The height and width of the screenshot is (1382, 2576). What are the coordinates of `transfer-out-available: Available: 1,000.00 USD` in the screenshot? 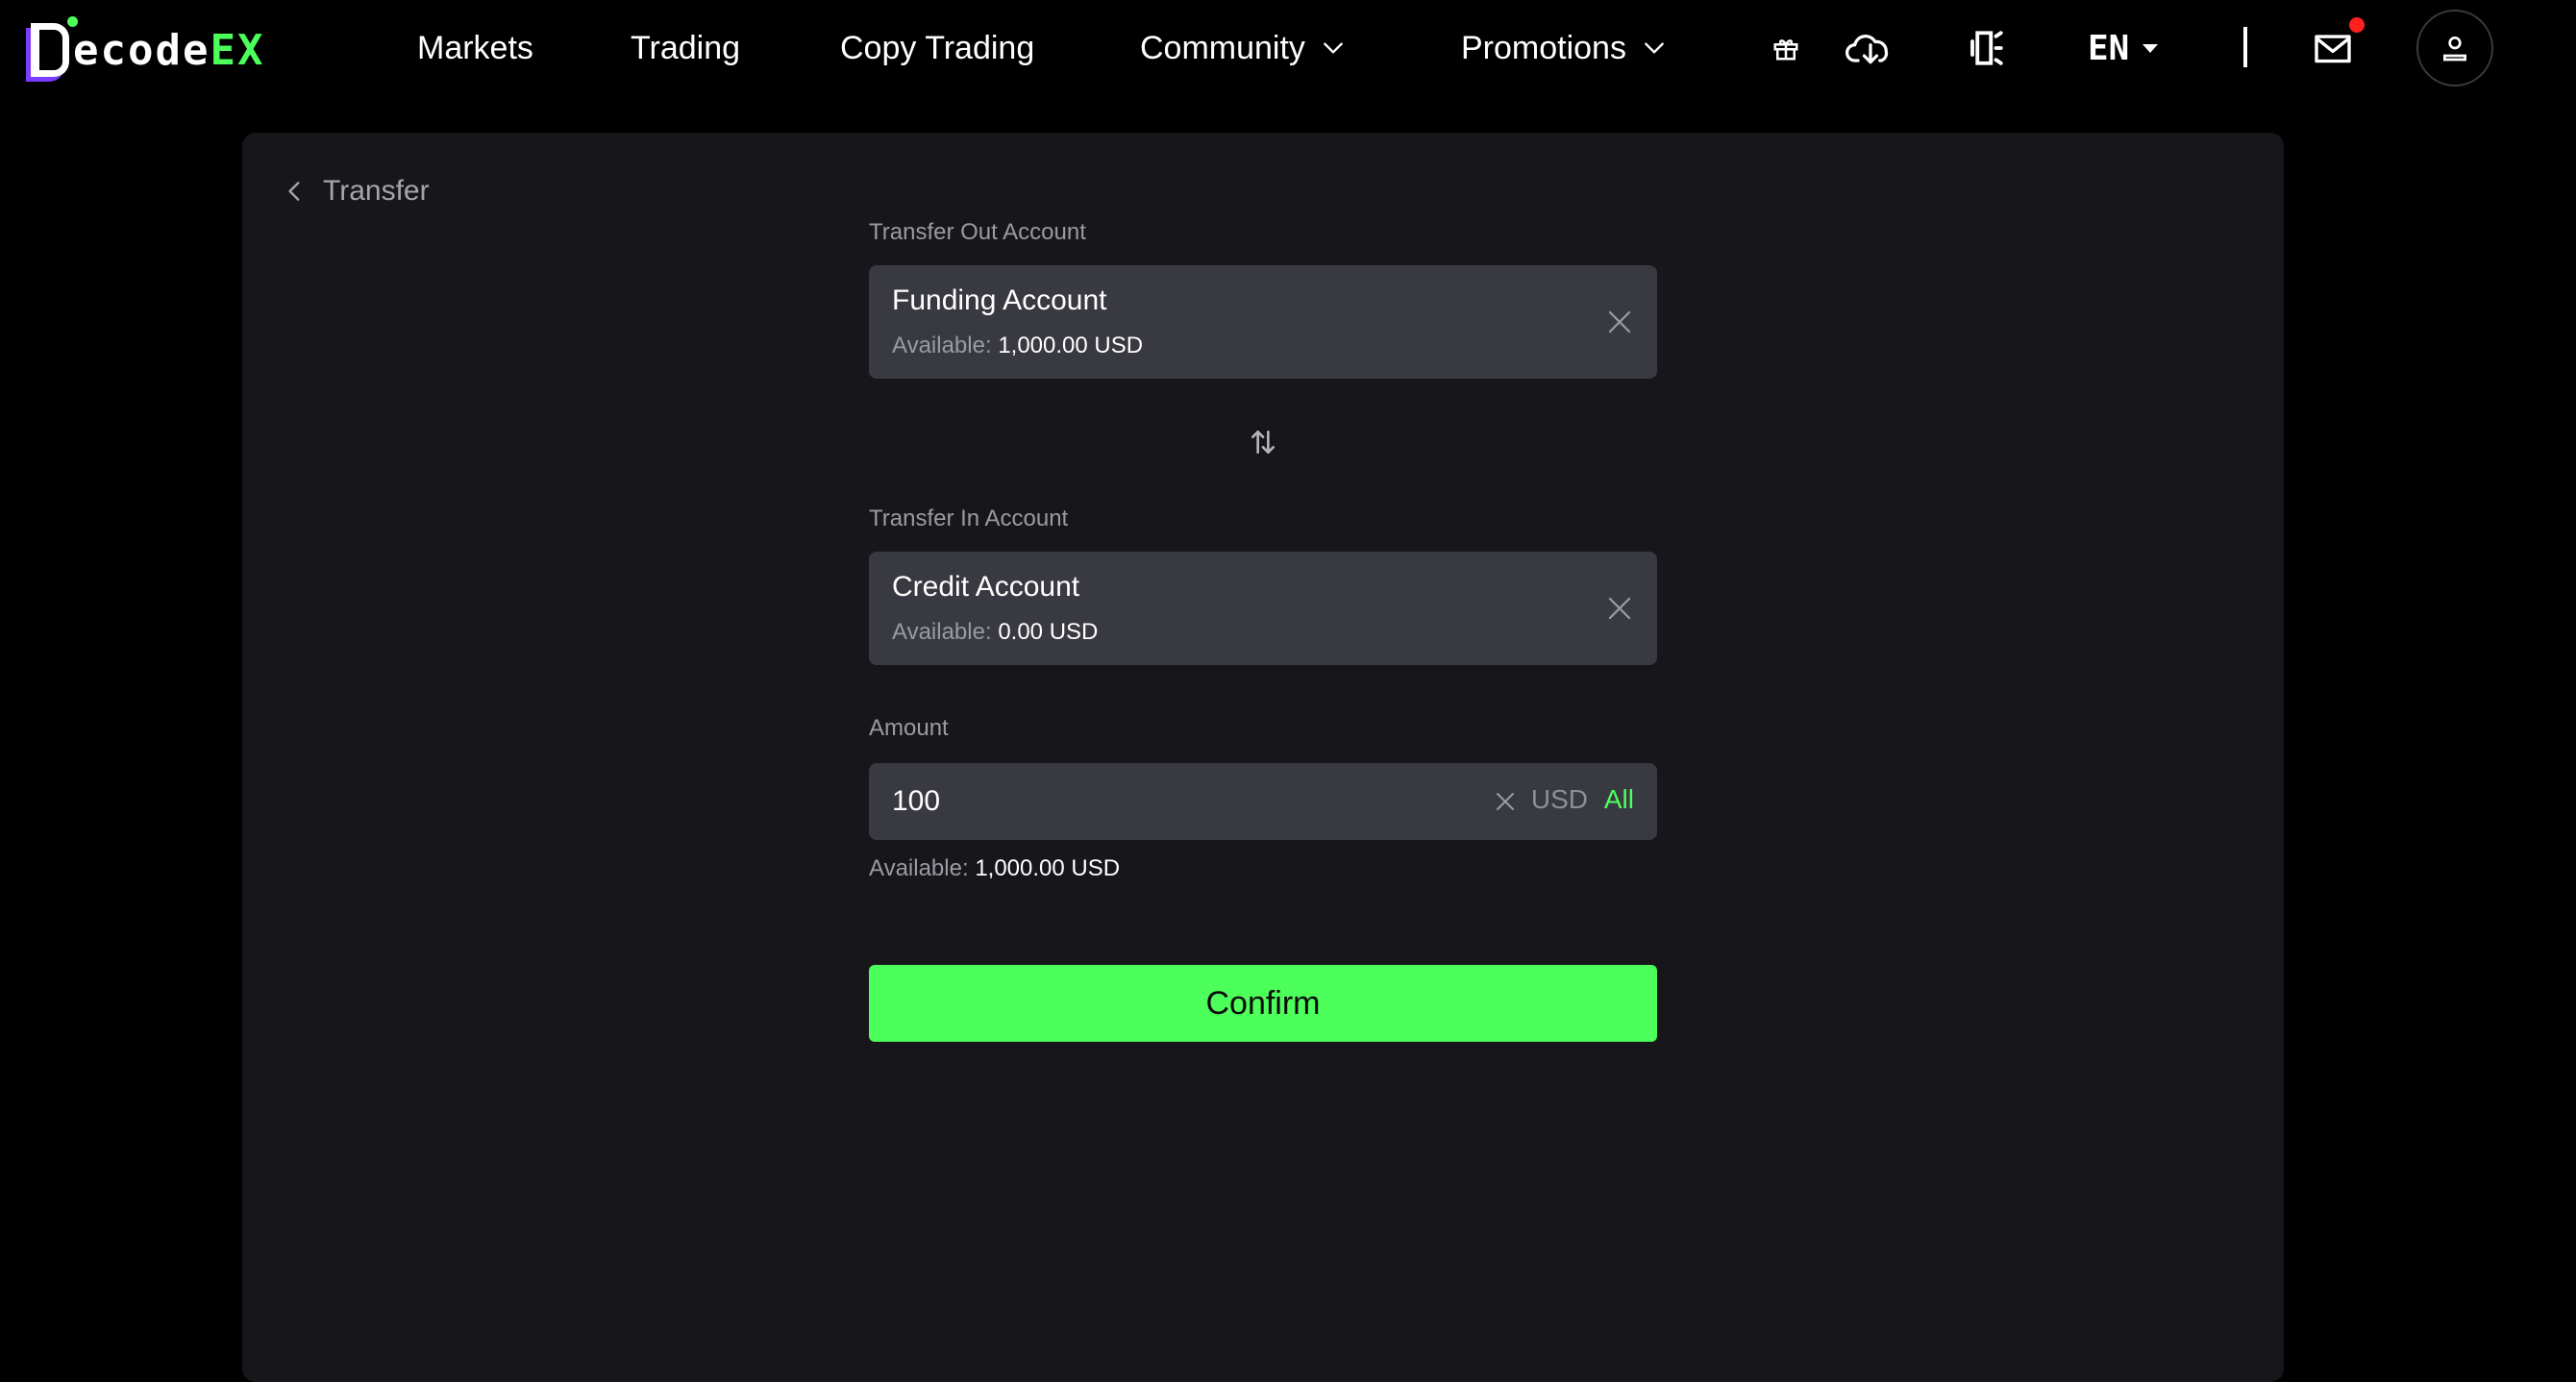 It's located at (1018, 346).